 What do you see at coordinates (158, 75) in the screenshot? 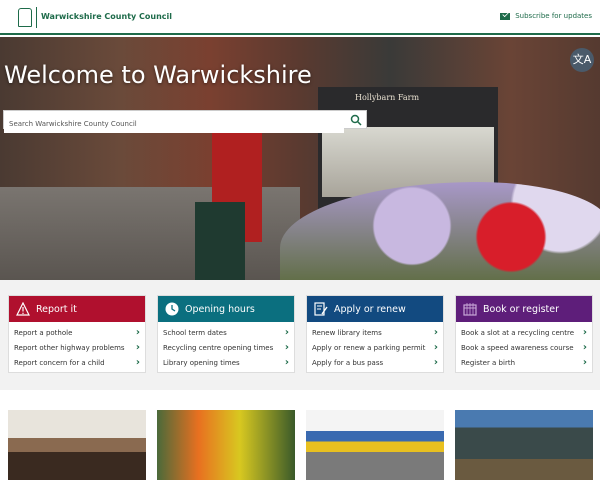
I see `page-title: Welcome to Warwickshire` at bounding box center [158, 75].